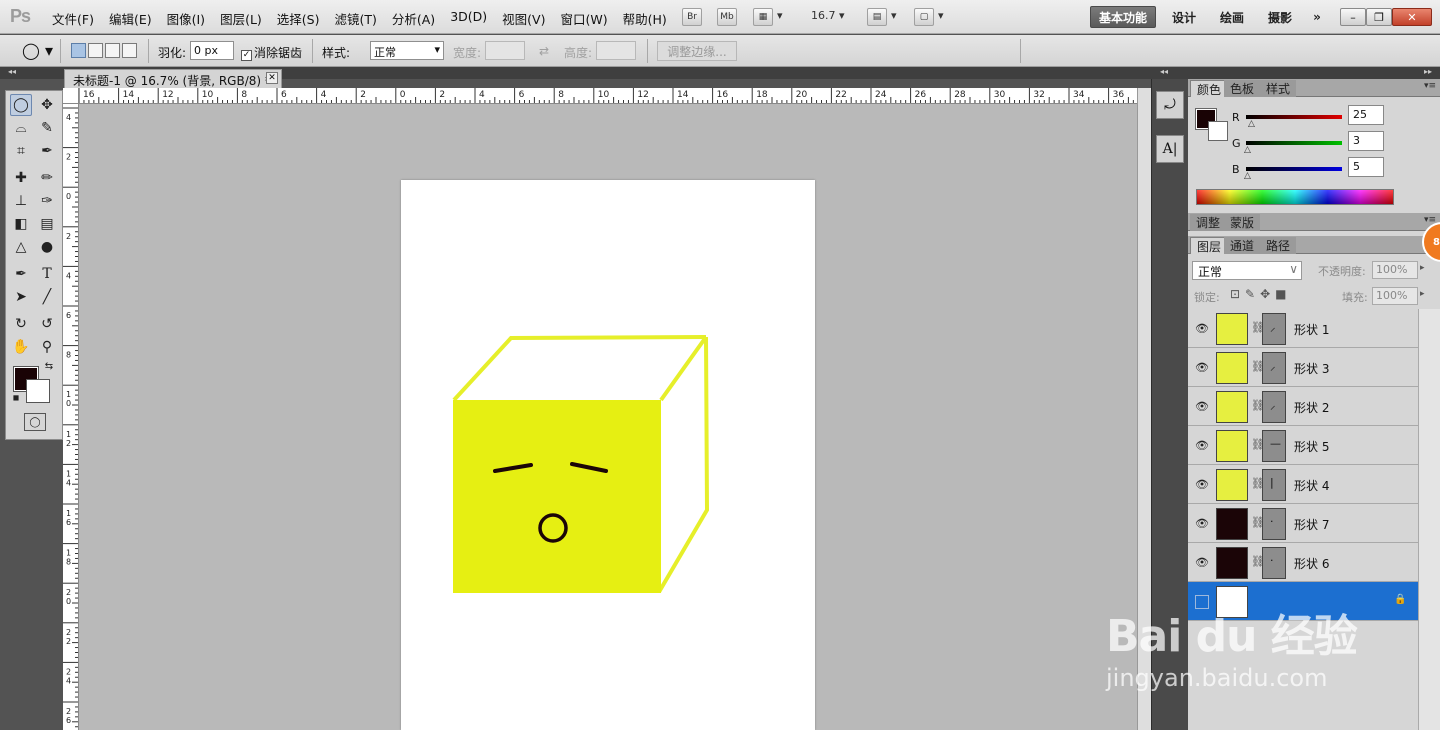 This screenshot has height=730, width=1440. Describe the element at coordinates (212, 50) in the screenshot. I see `feather-input: 0 px` at that location.